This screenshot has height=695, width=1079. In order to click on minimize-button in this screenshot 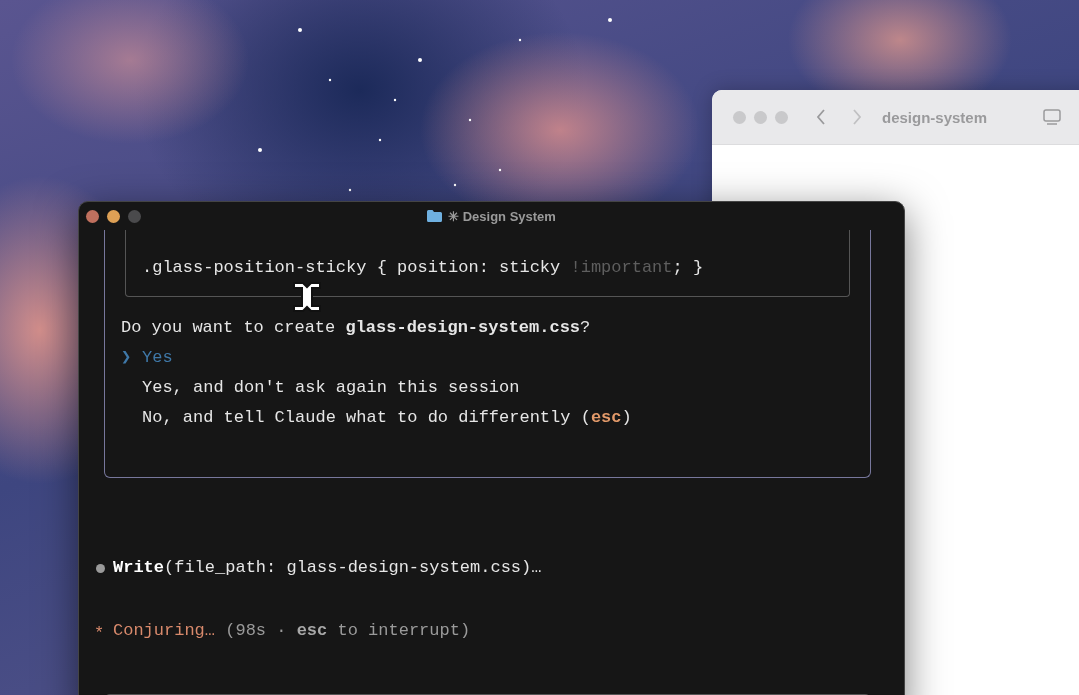, I will do `click(113, 216)`.